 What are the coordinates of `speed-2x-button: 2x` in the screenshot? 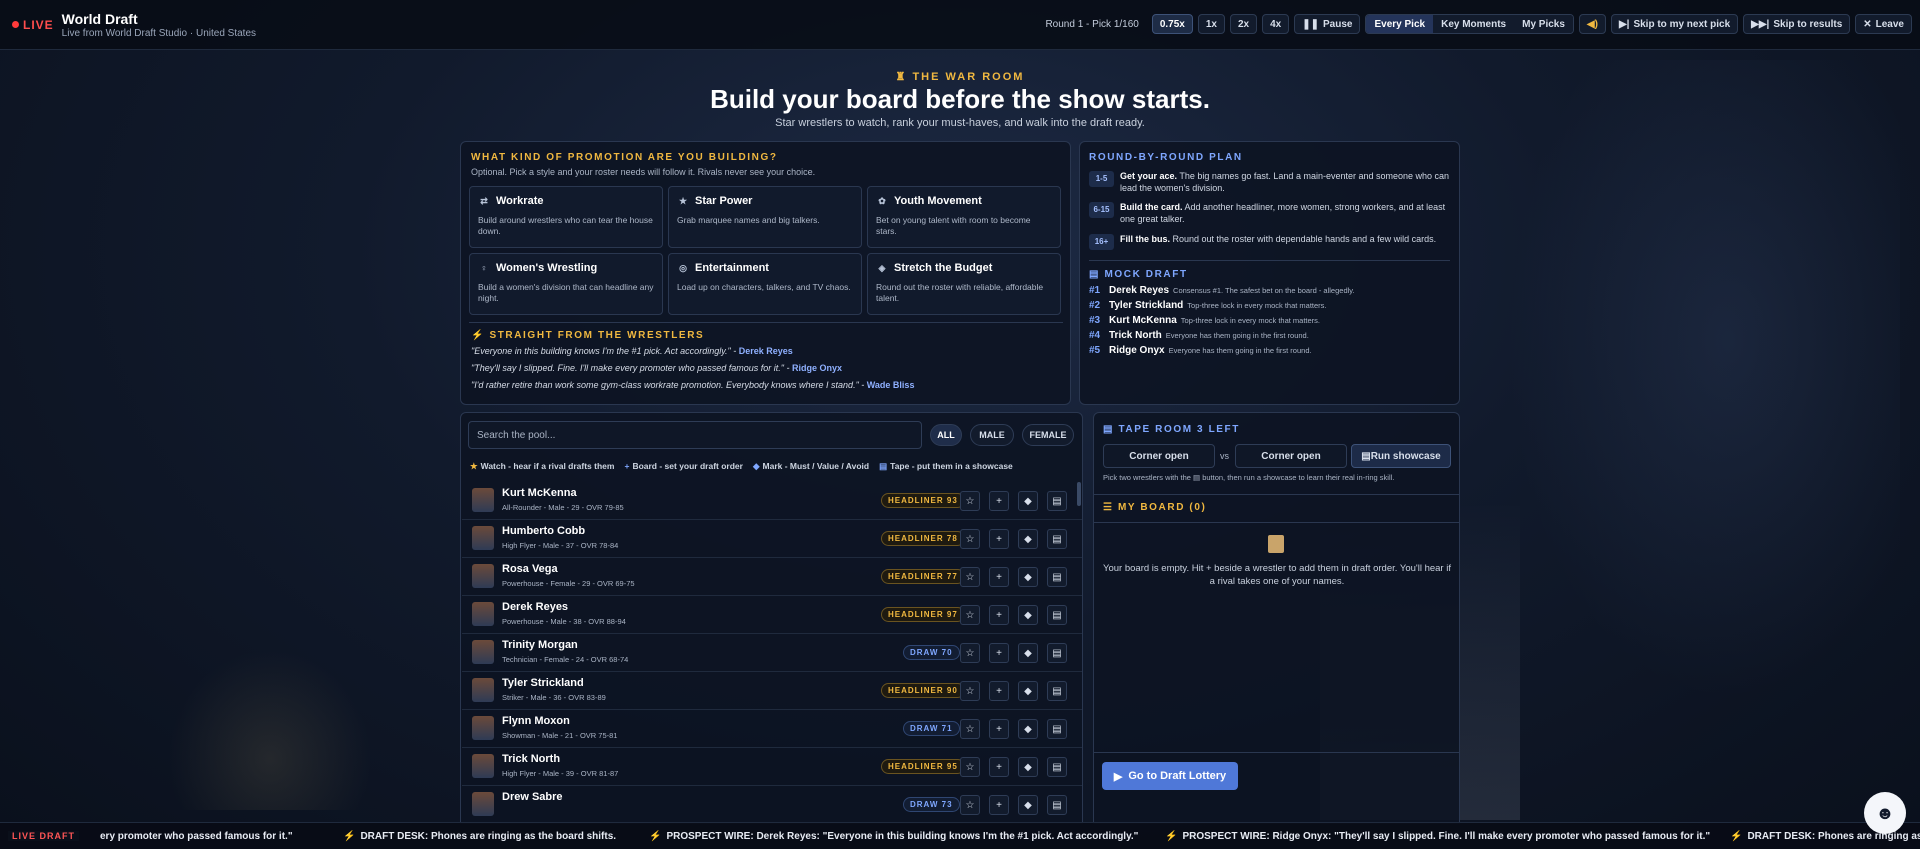 It's located at (1244, 24).